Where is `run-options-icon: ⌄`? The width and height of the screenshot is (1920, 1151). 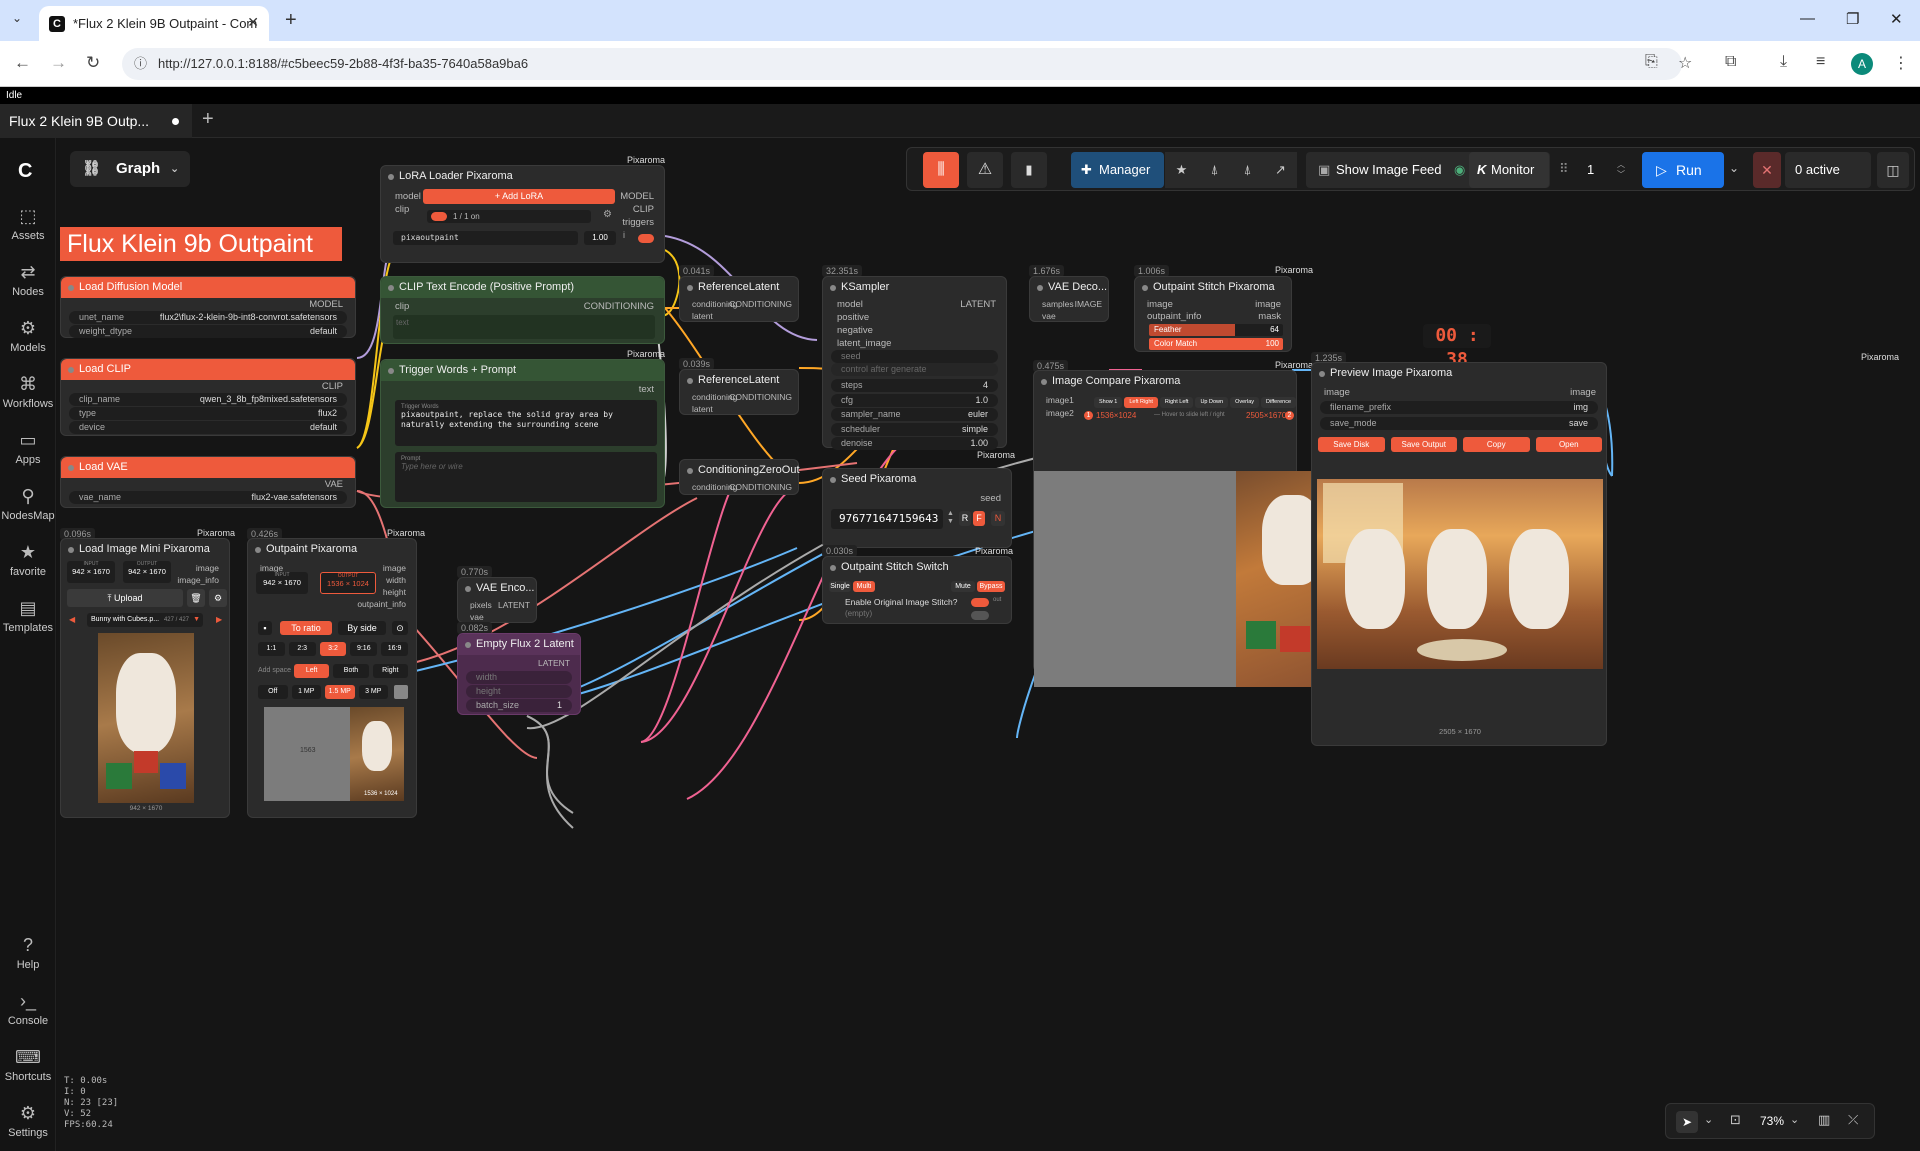
run-options-icon: ⌄ is located at coordinates (1734, 168).